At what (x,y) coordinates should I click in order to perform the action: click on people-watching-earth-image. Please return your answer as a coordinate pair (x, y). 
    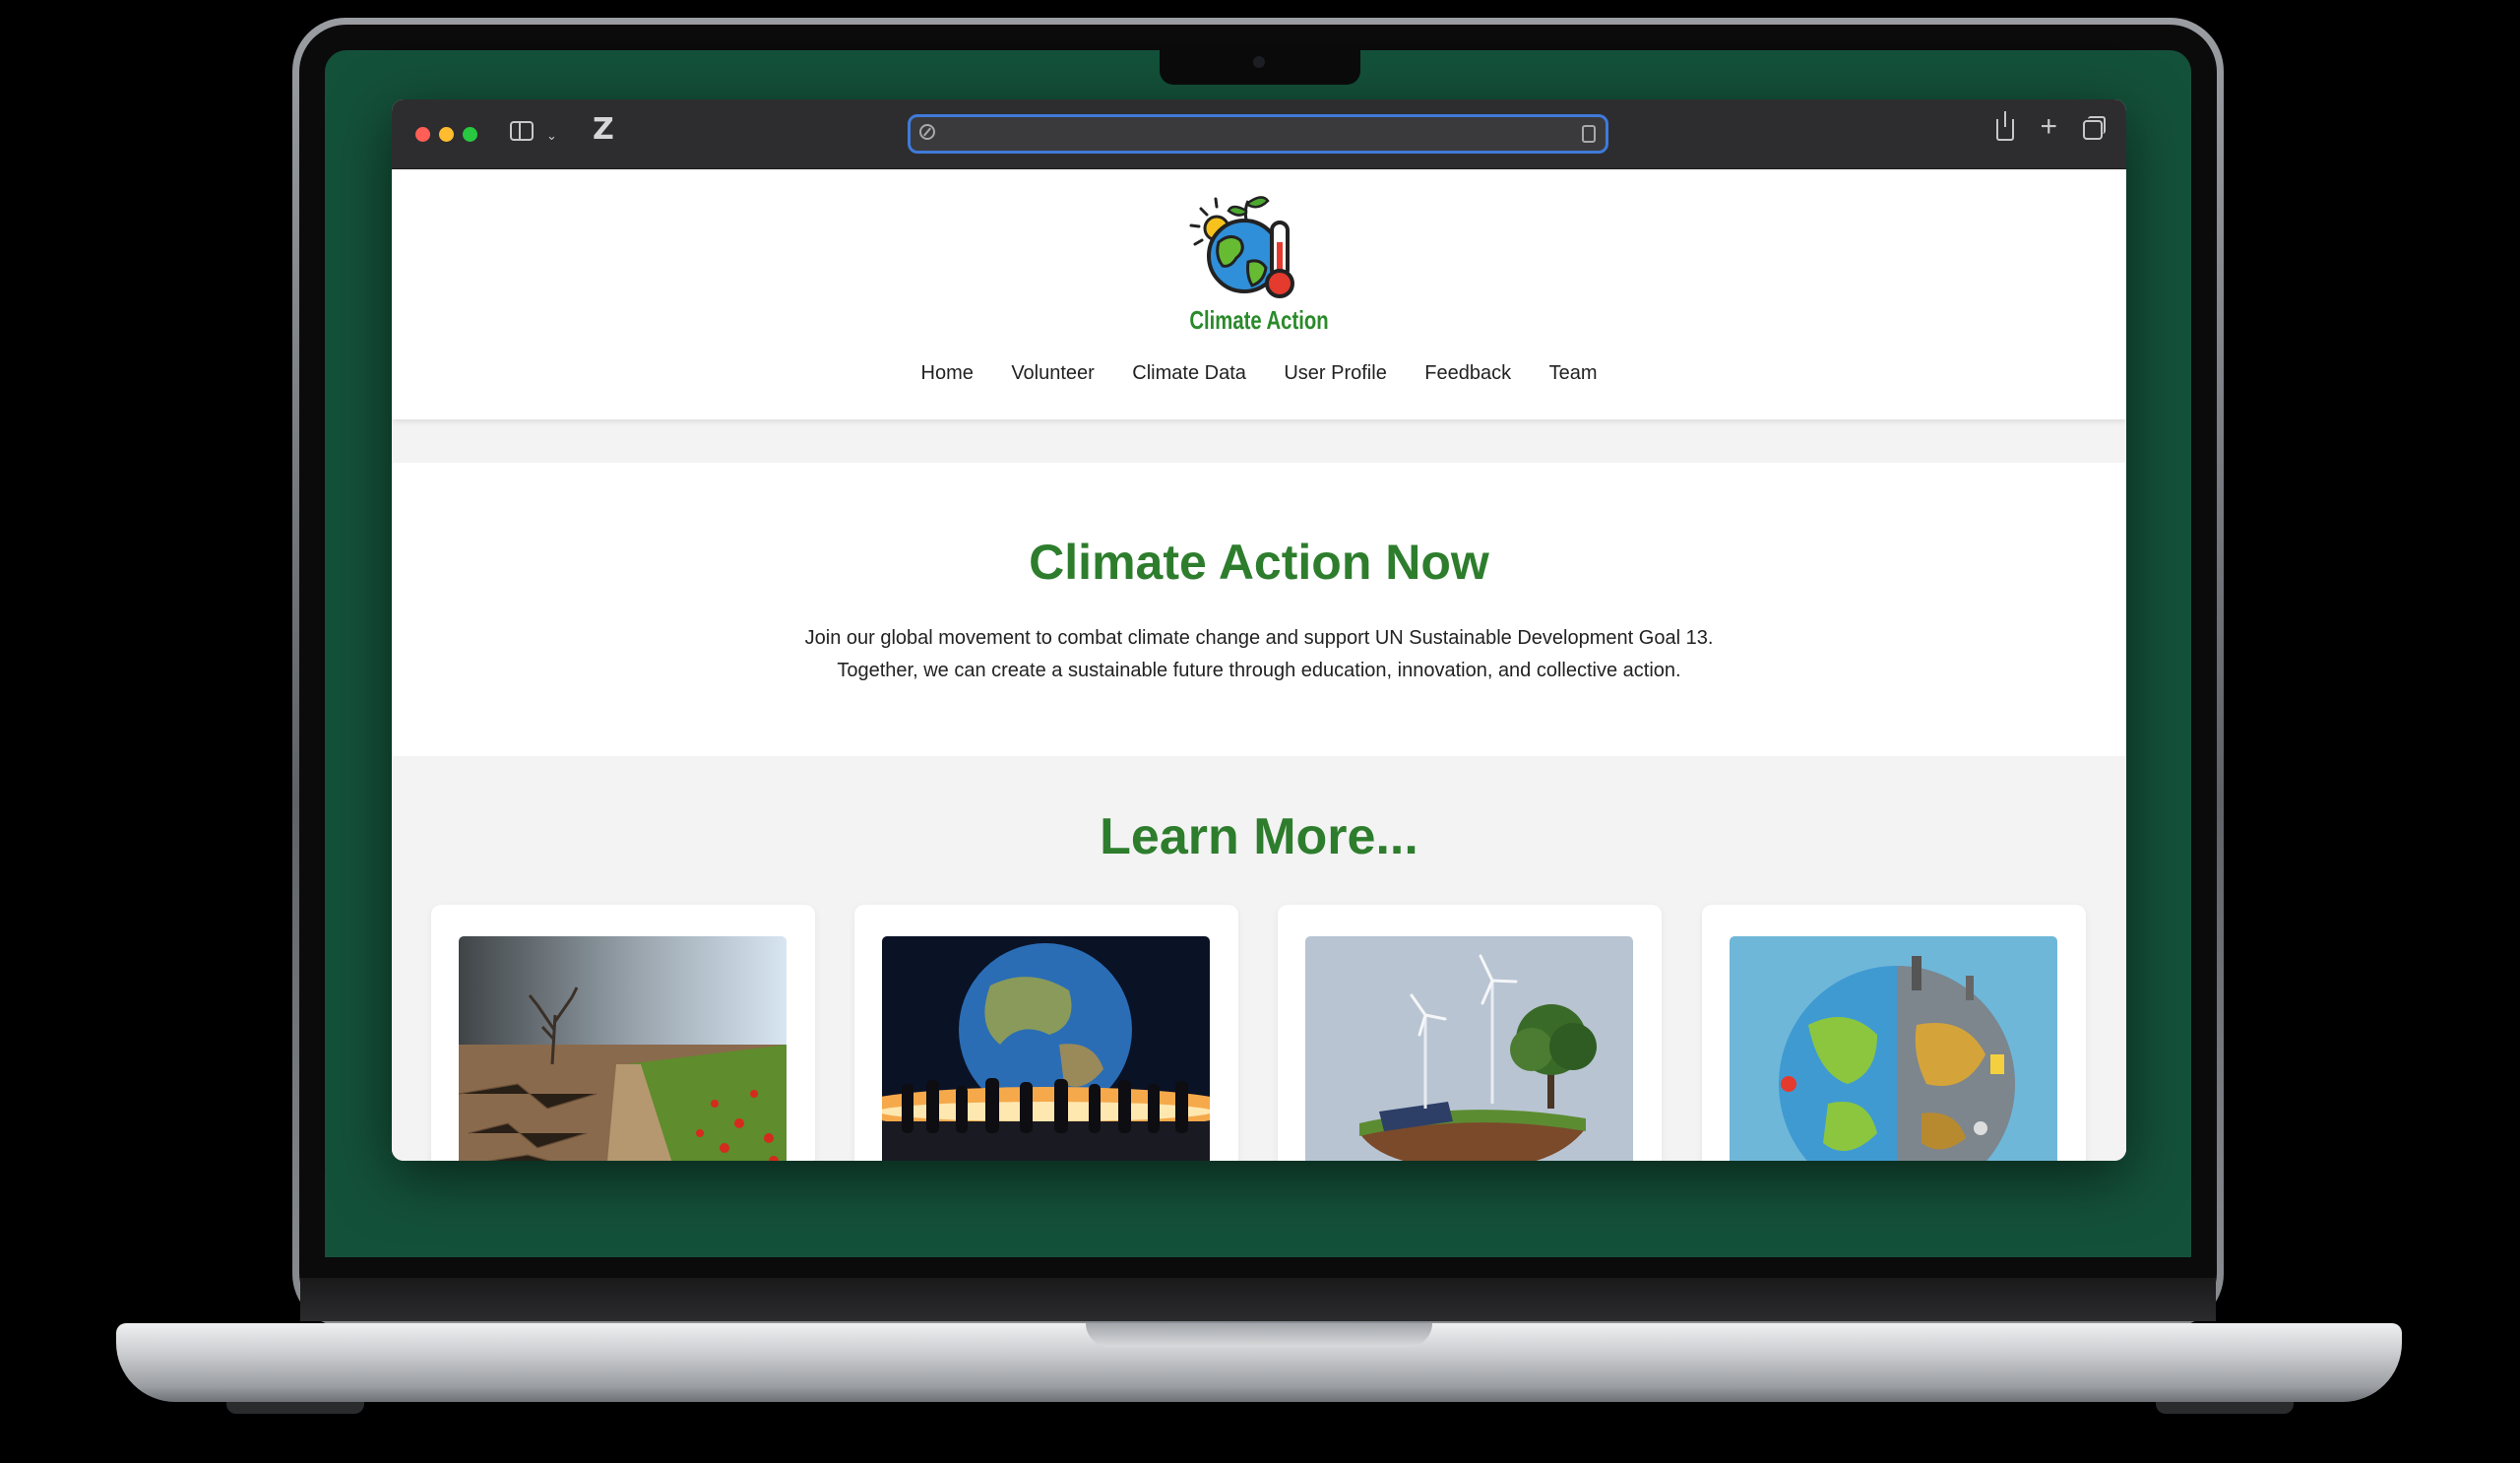
    Looking at the image, I should click on (1046, 1048).